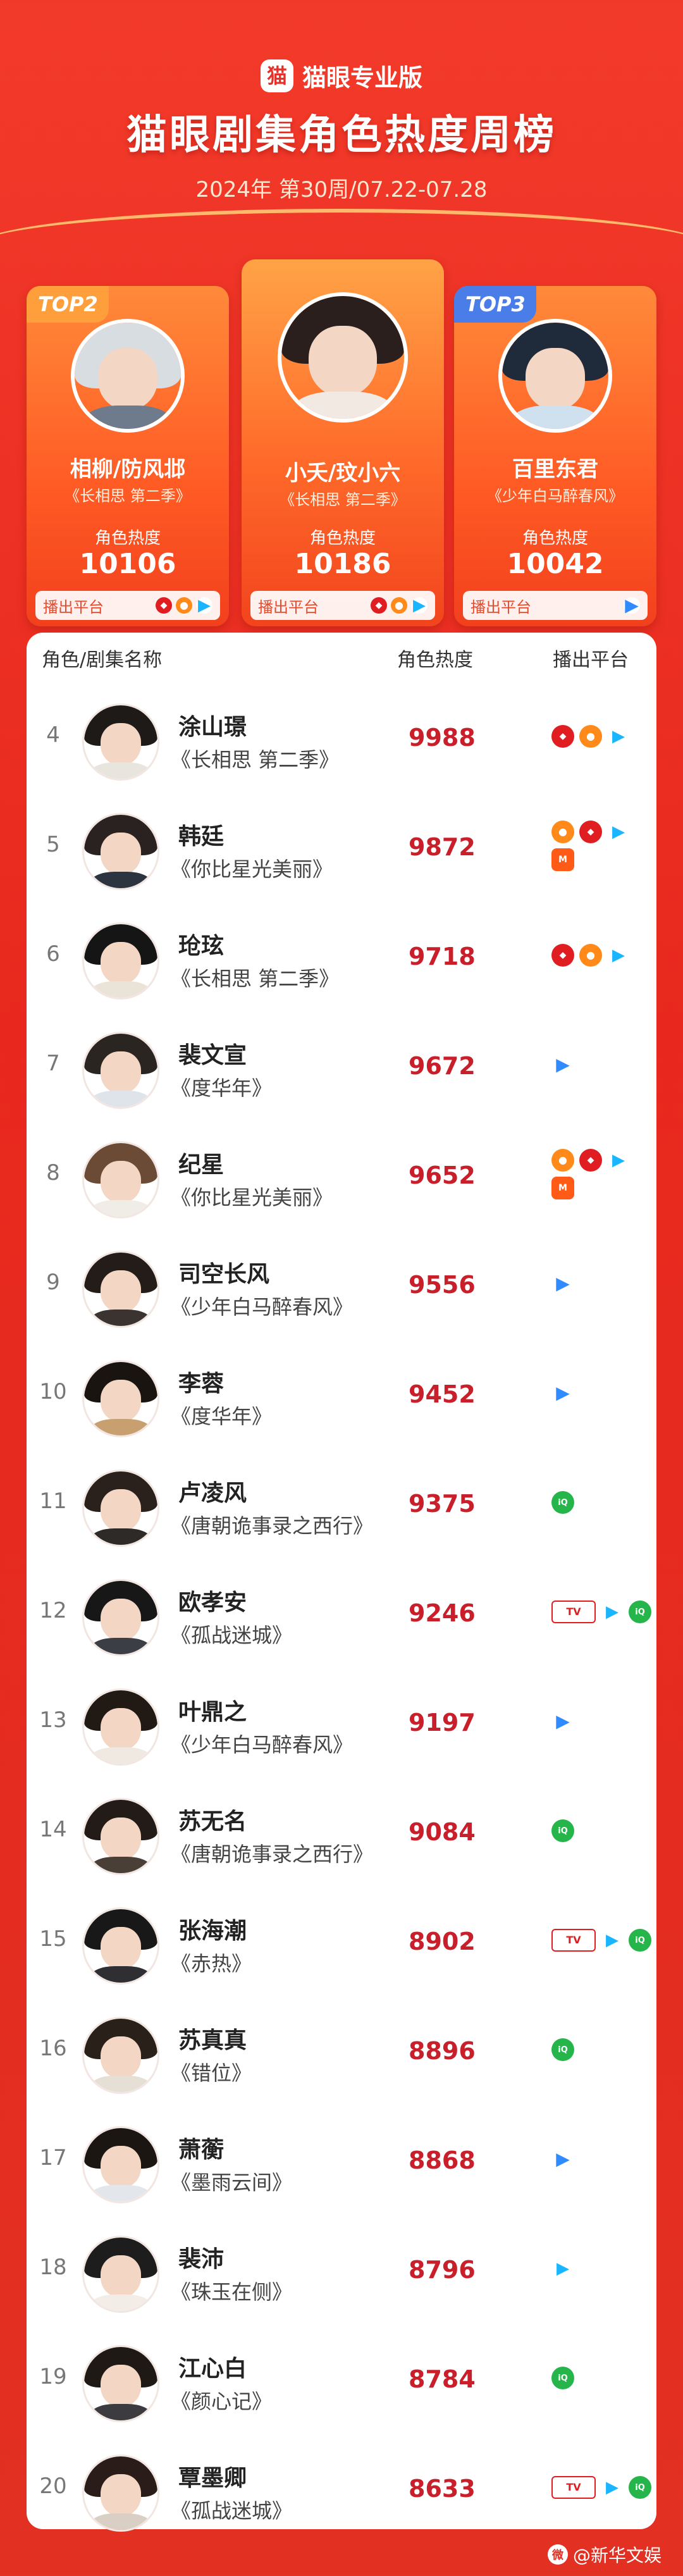  Describe the element at coordinates (202, 2259) in the screenshot. I see `character-name: 裴沛` at that location.